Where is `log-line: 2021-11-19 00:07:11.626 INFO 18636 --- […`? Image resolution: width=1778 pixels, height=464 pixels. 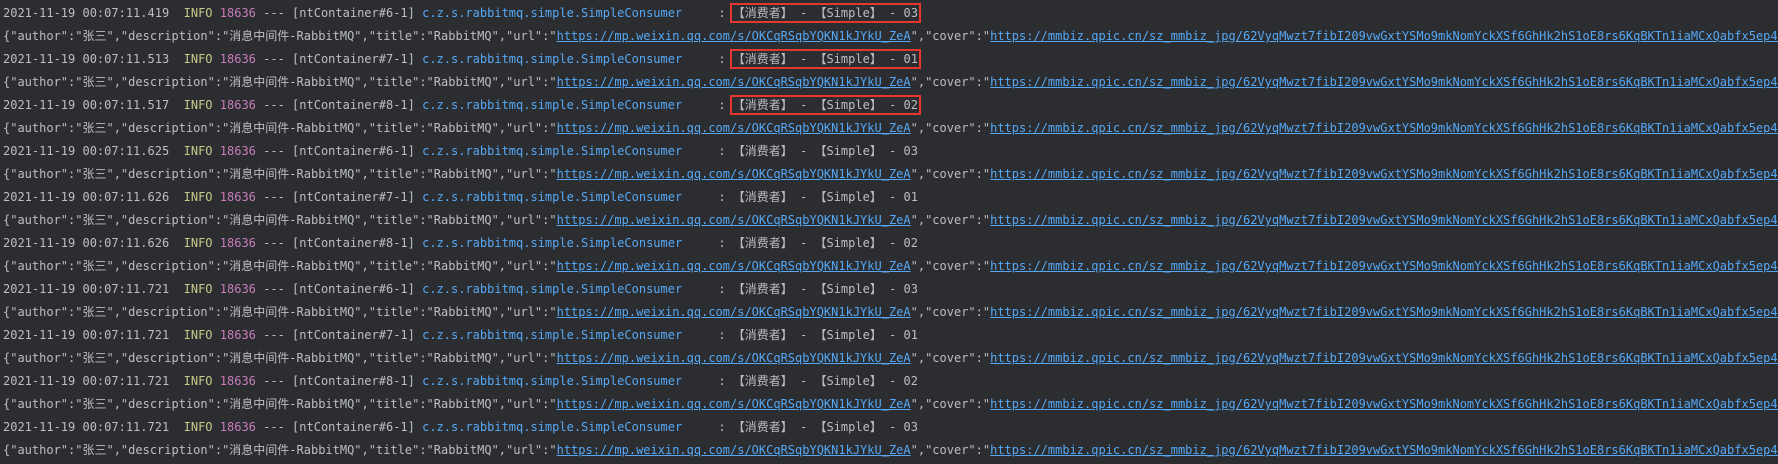 log-line: 2021-11-19 00:07:11.626 INFO 18636 --- [… is located at coordinates (889, 197).